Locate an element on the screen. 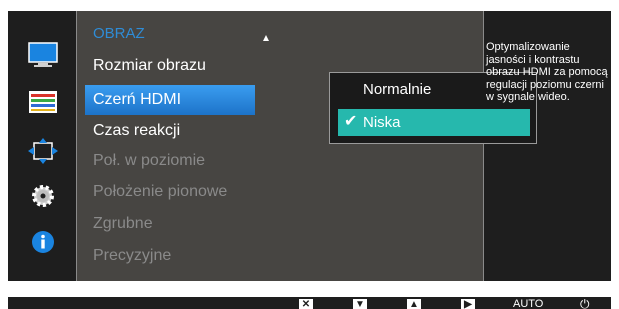 Image resolution: width=619 pixels, height=309 pixels. menu-item-h-position: Poł. w poziomie is located at coordinates (149, 160).